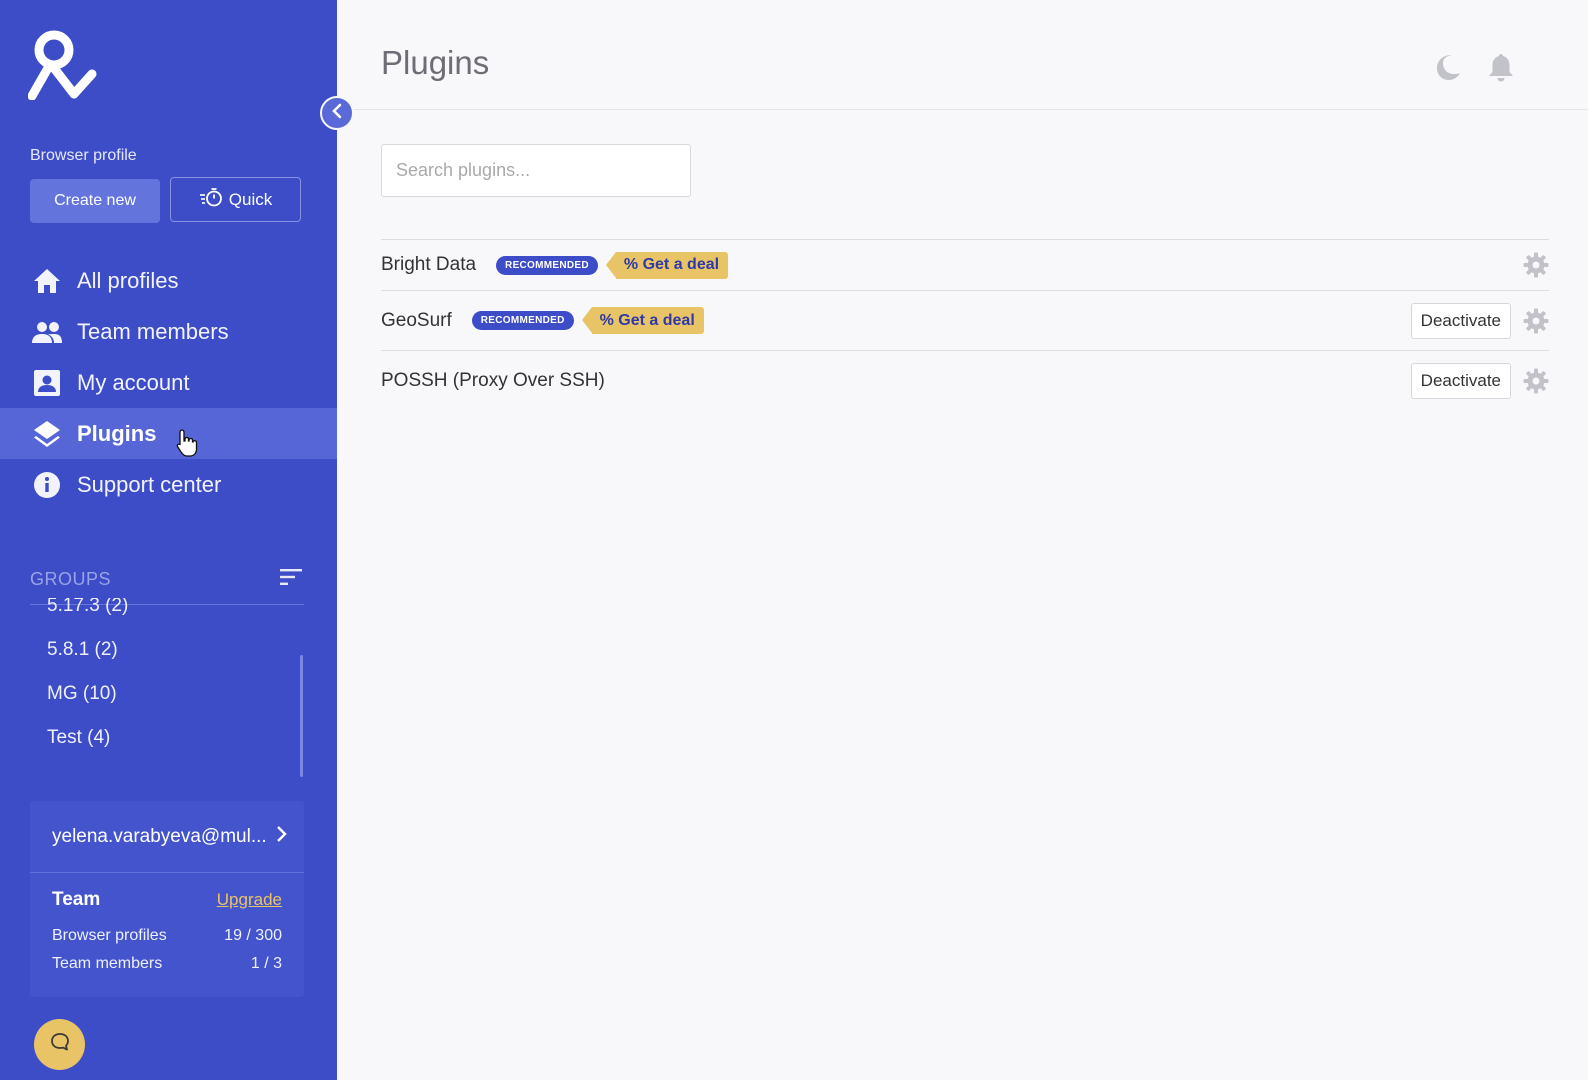 The width and height of the screenshot is (1588, 1080). Describe the element at coordinates (62, 64) in the screenshot. I see `app-logo` at that location.